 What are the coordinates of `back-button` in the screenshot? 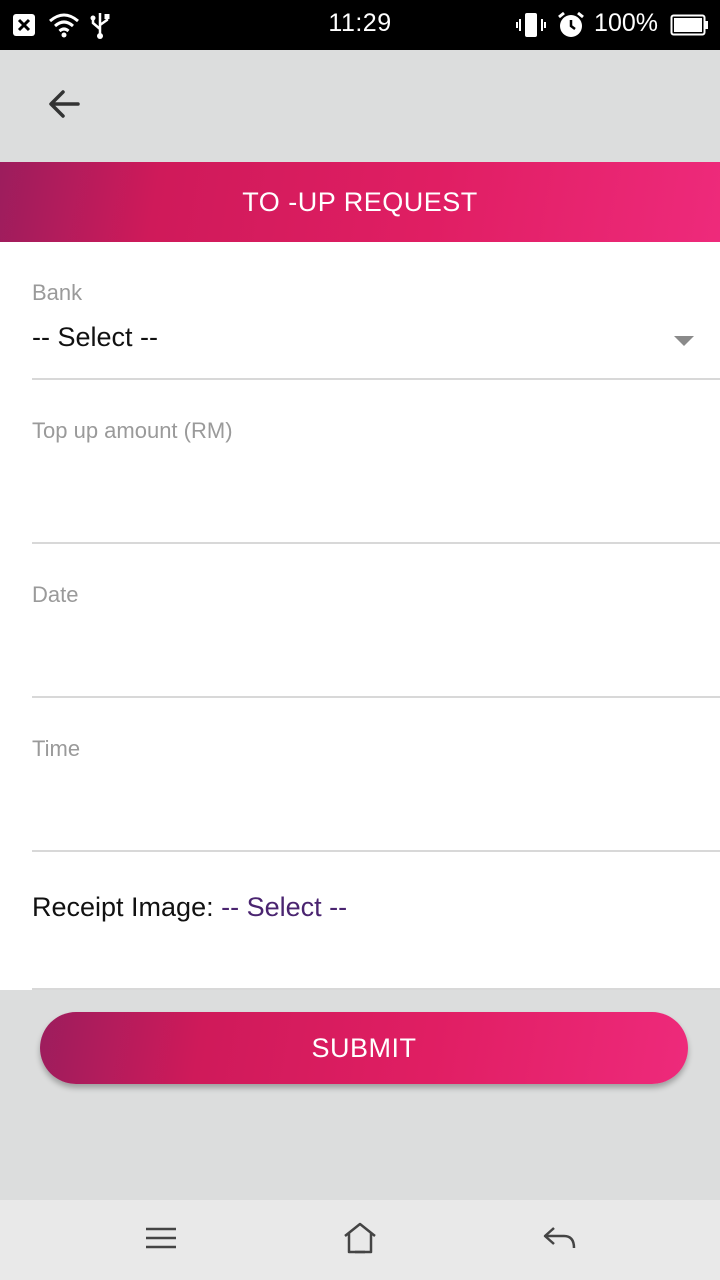 It's located at (64, 106).